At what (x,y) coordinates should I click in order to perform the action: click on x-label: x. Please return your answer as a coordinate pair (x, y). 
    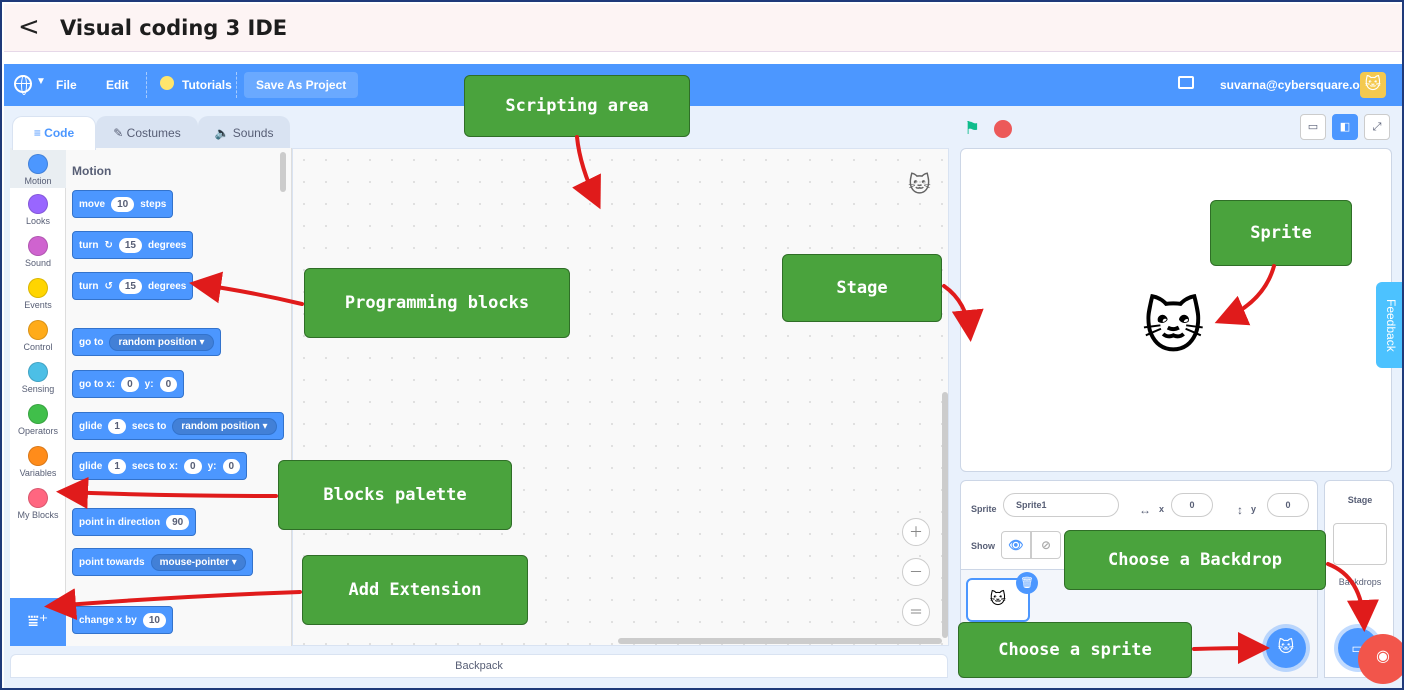
    Looking at the image, I should click on (1162, 509).